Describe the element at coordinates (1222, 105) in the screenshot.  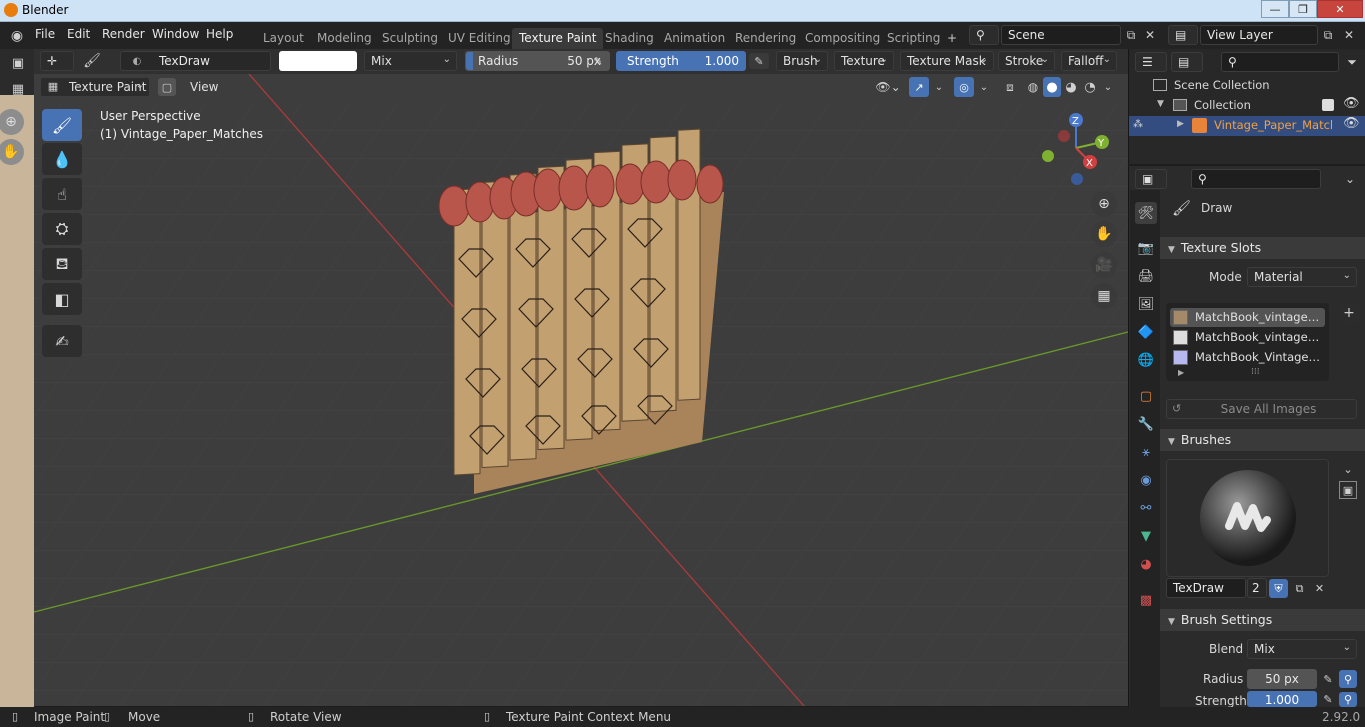
I see `collection-label: Collection` at that location.